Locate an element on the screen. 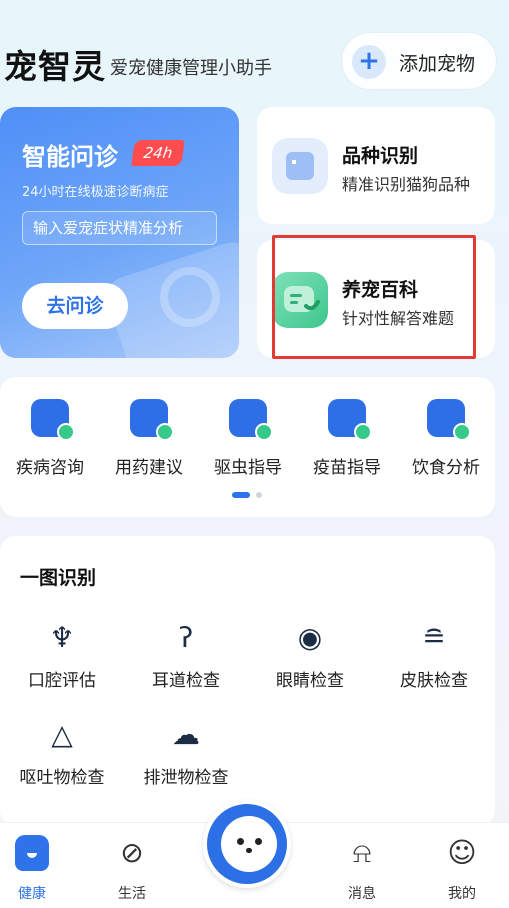 Image resolution: width=509 pixels, height=908 pixels. poop-icon: ☁ is located at coordinates (186, 734).